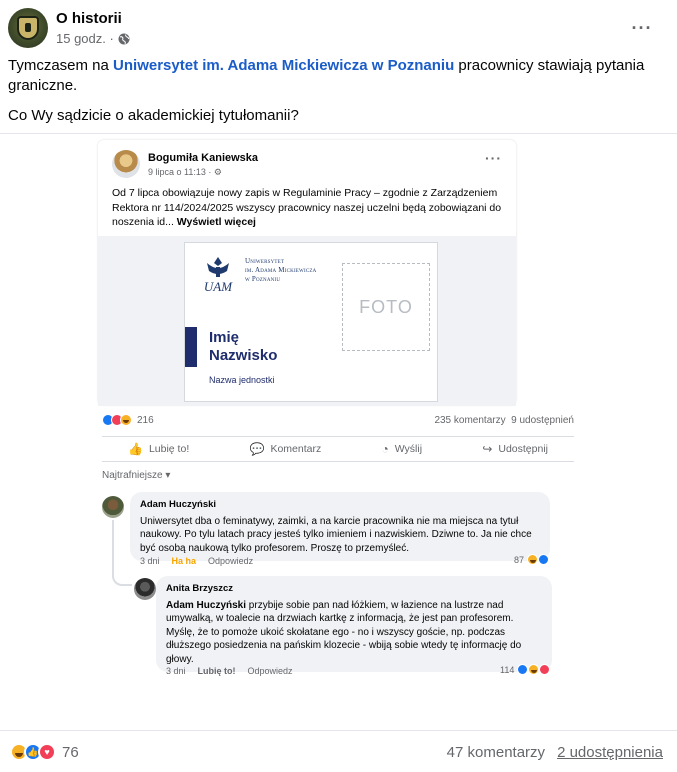 The width and height of the screenshot is (677, 772). What do you see at coordinates (184, 561) in the screenshot?
I see `comment-reaction-label-1: Ha ha` at bounding box center [184, 561].